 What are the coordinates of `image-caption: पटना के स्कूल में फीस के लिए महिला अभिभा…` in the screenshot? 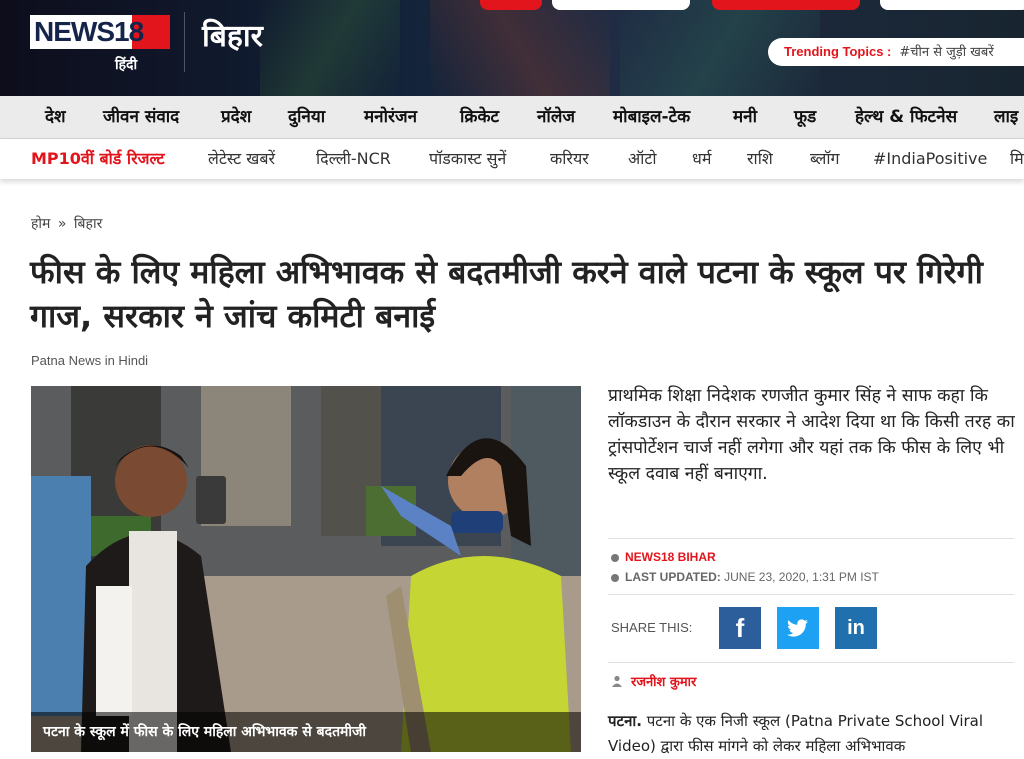 It's located at (306, 732).